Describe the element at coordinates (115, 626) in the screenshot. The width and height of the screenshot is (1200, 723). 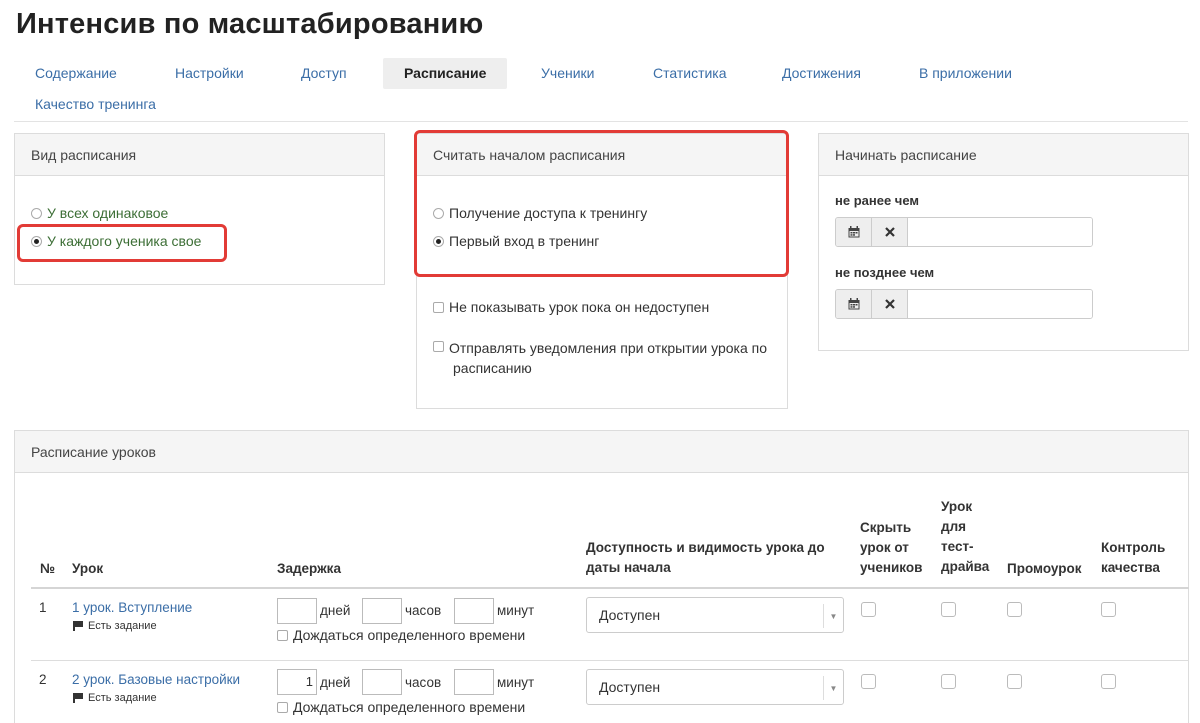
I see `row-1-task: Есть задание` at that location.